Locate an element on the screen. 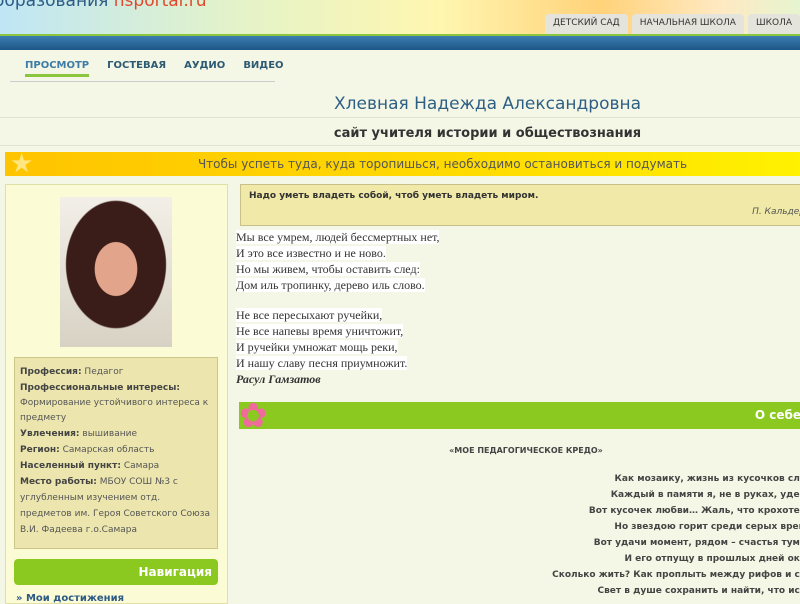 The width and height of the screenshot is (800, 604). site-logo: образования nsportal.ru is located at coordinates (103, 5).